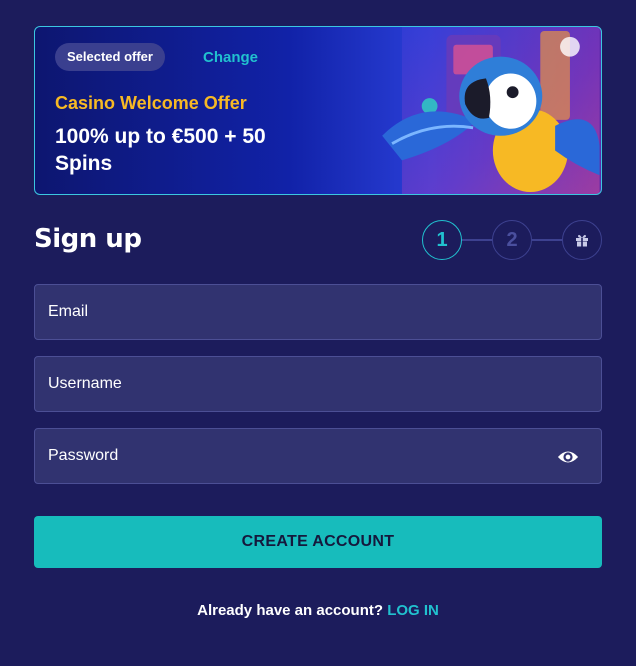 The width and height of the screenshot is (636, 666). I want to click on eye-icon, so click(568, 457).